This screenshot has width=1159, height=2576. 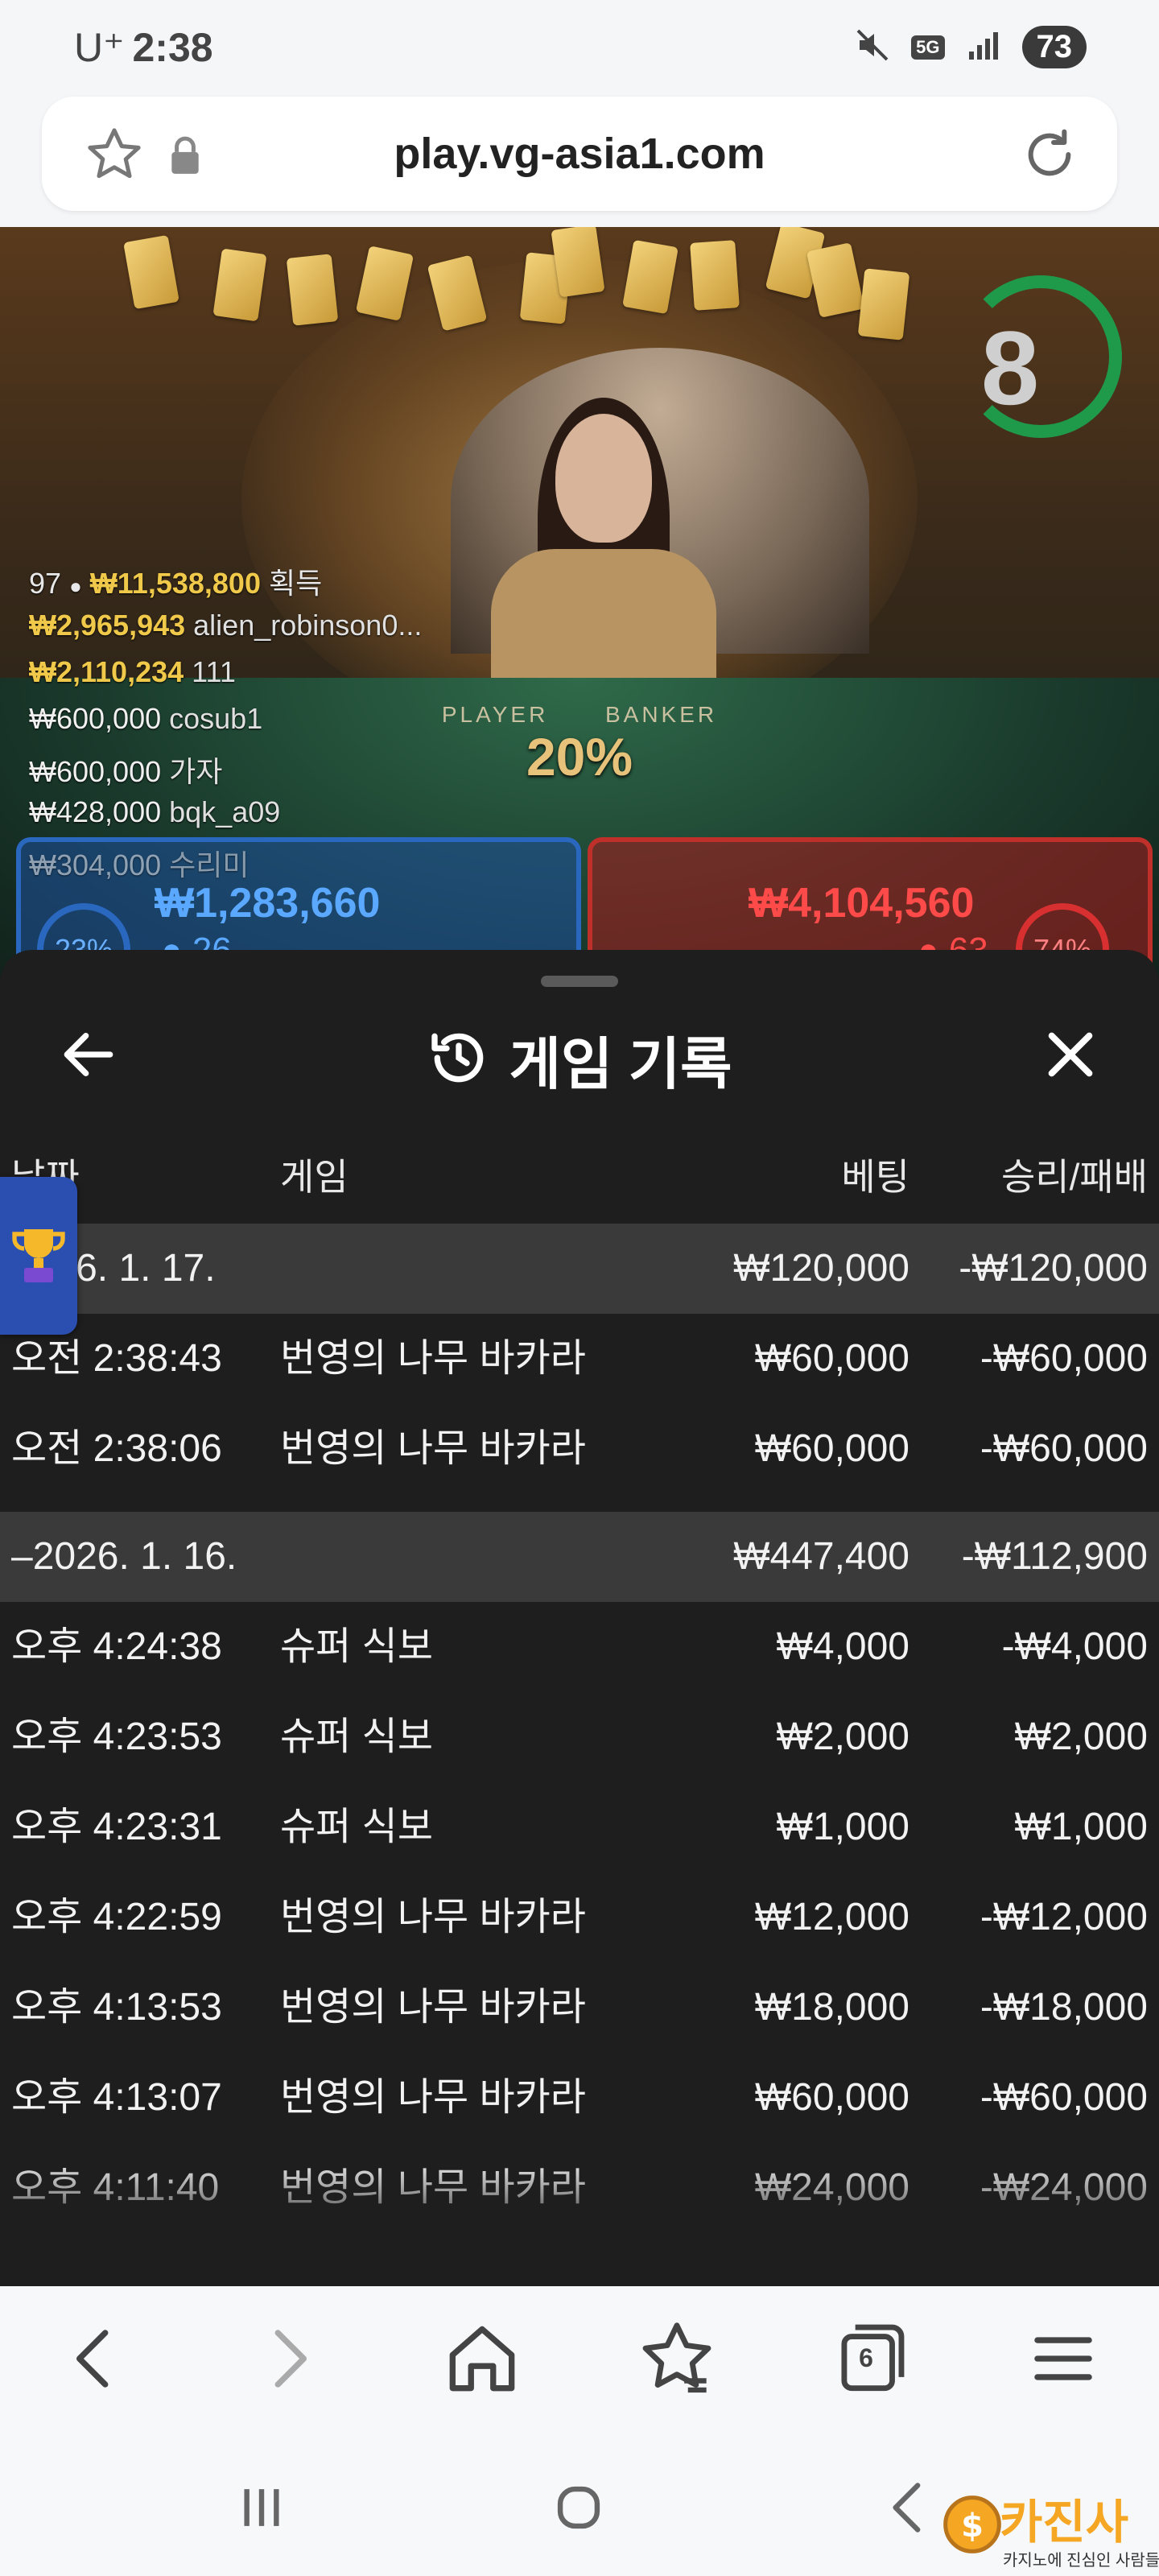 What do you see at coordinates (1064, 1917) in the screenshot?
I see `row-result: -₩12,000` at bounding box center [1064, 1917].